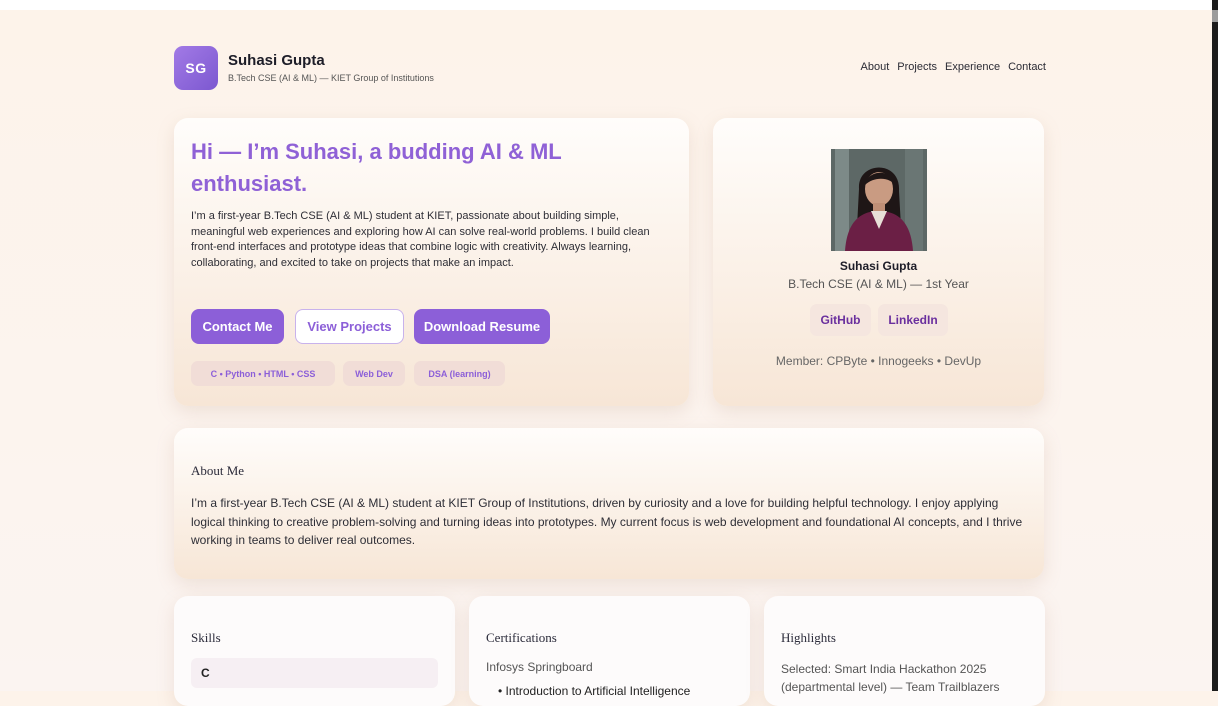 The height and width of the screenshot is (706, 1218). What do you see at coordinates (808, 637) in the screenshot?
I see `highlights-title: Highlights` at bounding box center [808, 637].